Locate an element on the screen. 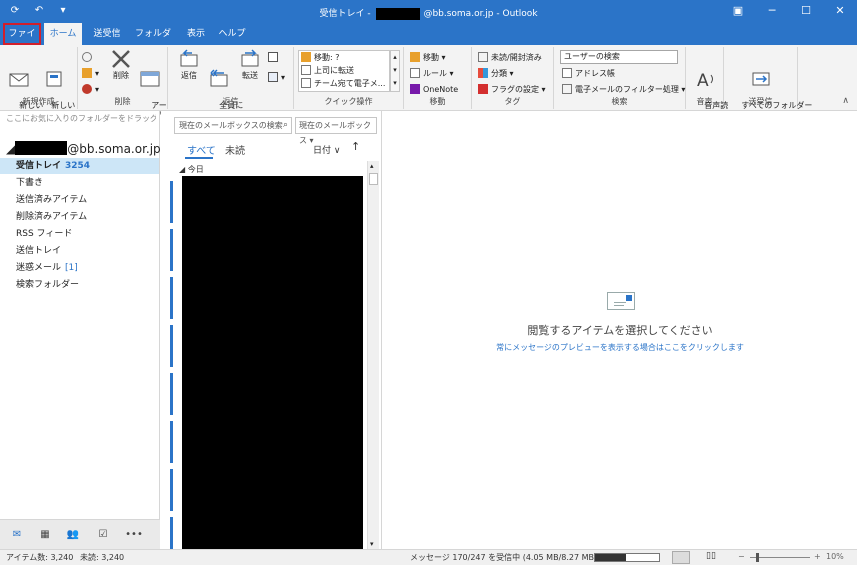 This screenshot has height=565, width=857. mailbox-search-placeholder: 現在のメールボックスの検索 is located at coordinates (231, 125).